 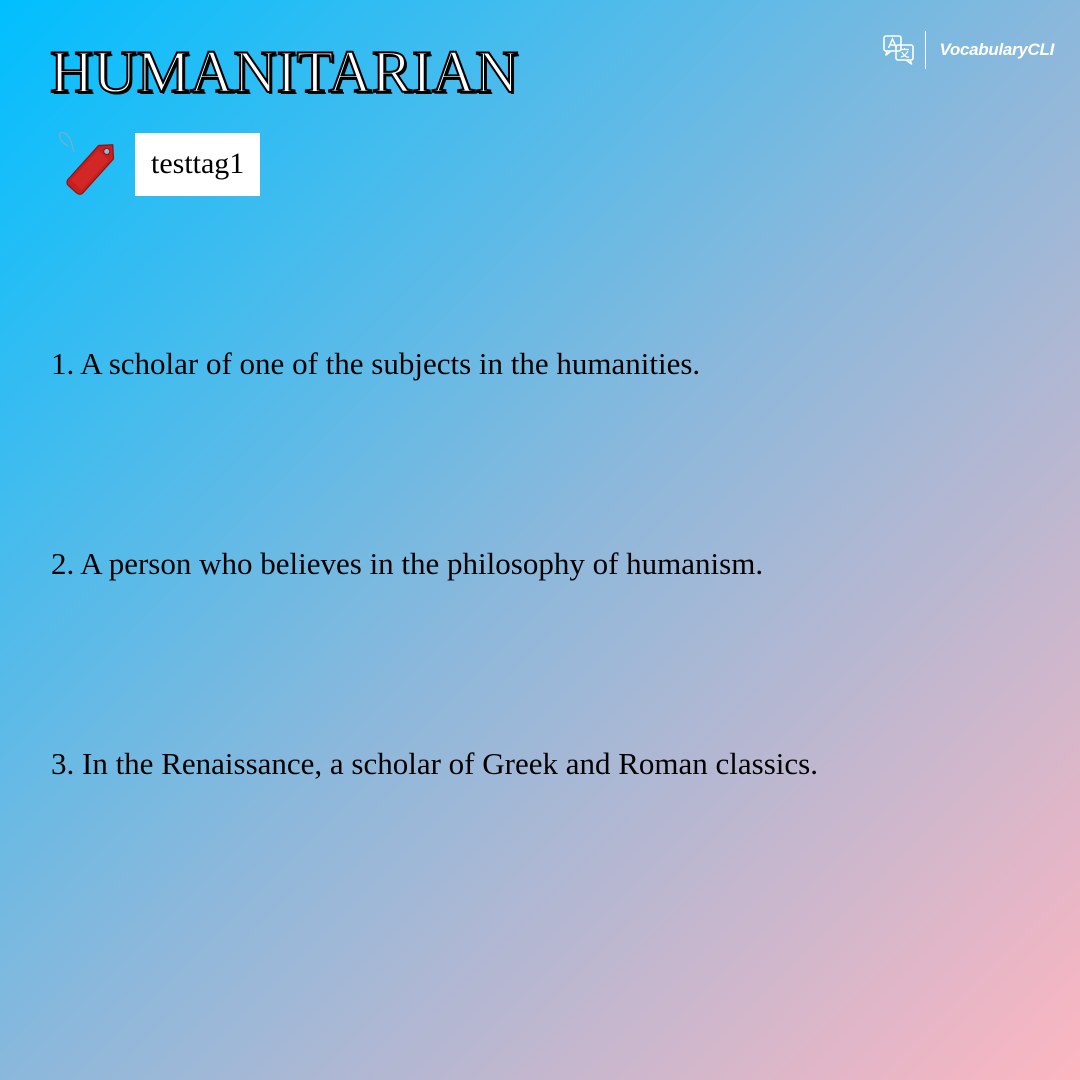 What do you see at coordinates (284, 72) in the screenshot?
I see `word-title: HUMANITARIAN` at bounding box center [284, 72].